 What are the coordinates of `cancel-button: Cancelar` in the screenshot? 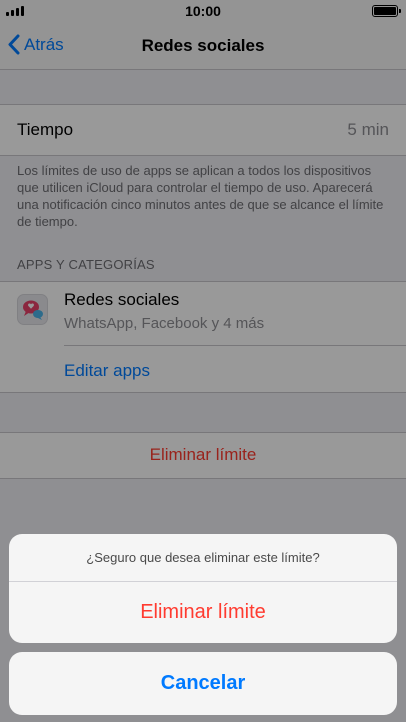 It's located at (203, 683).